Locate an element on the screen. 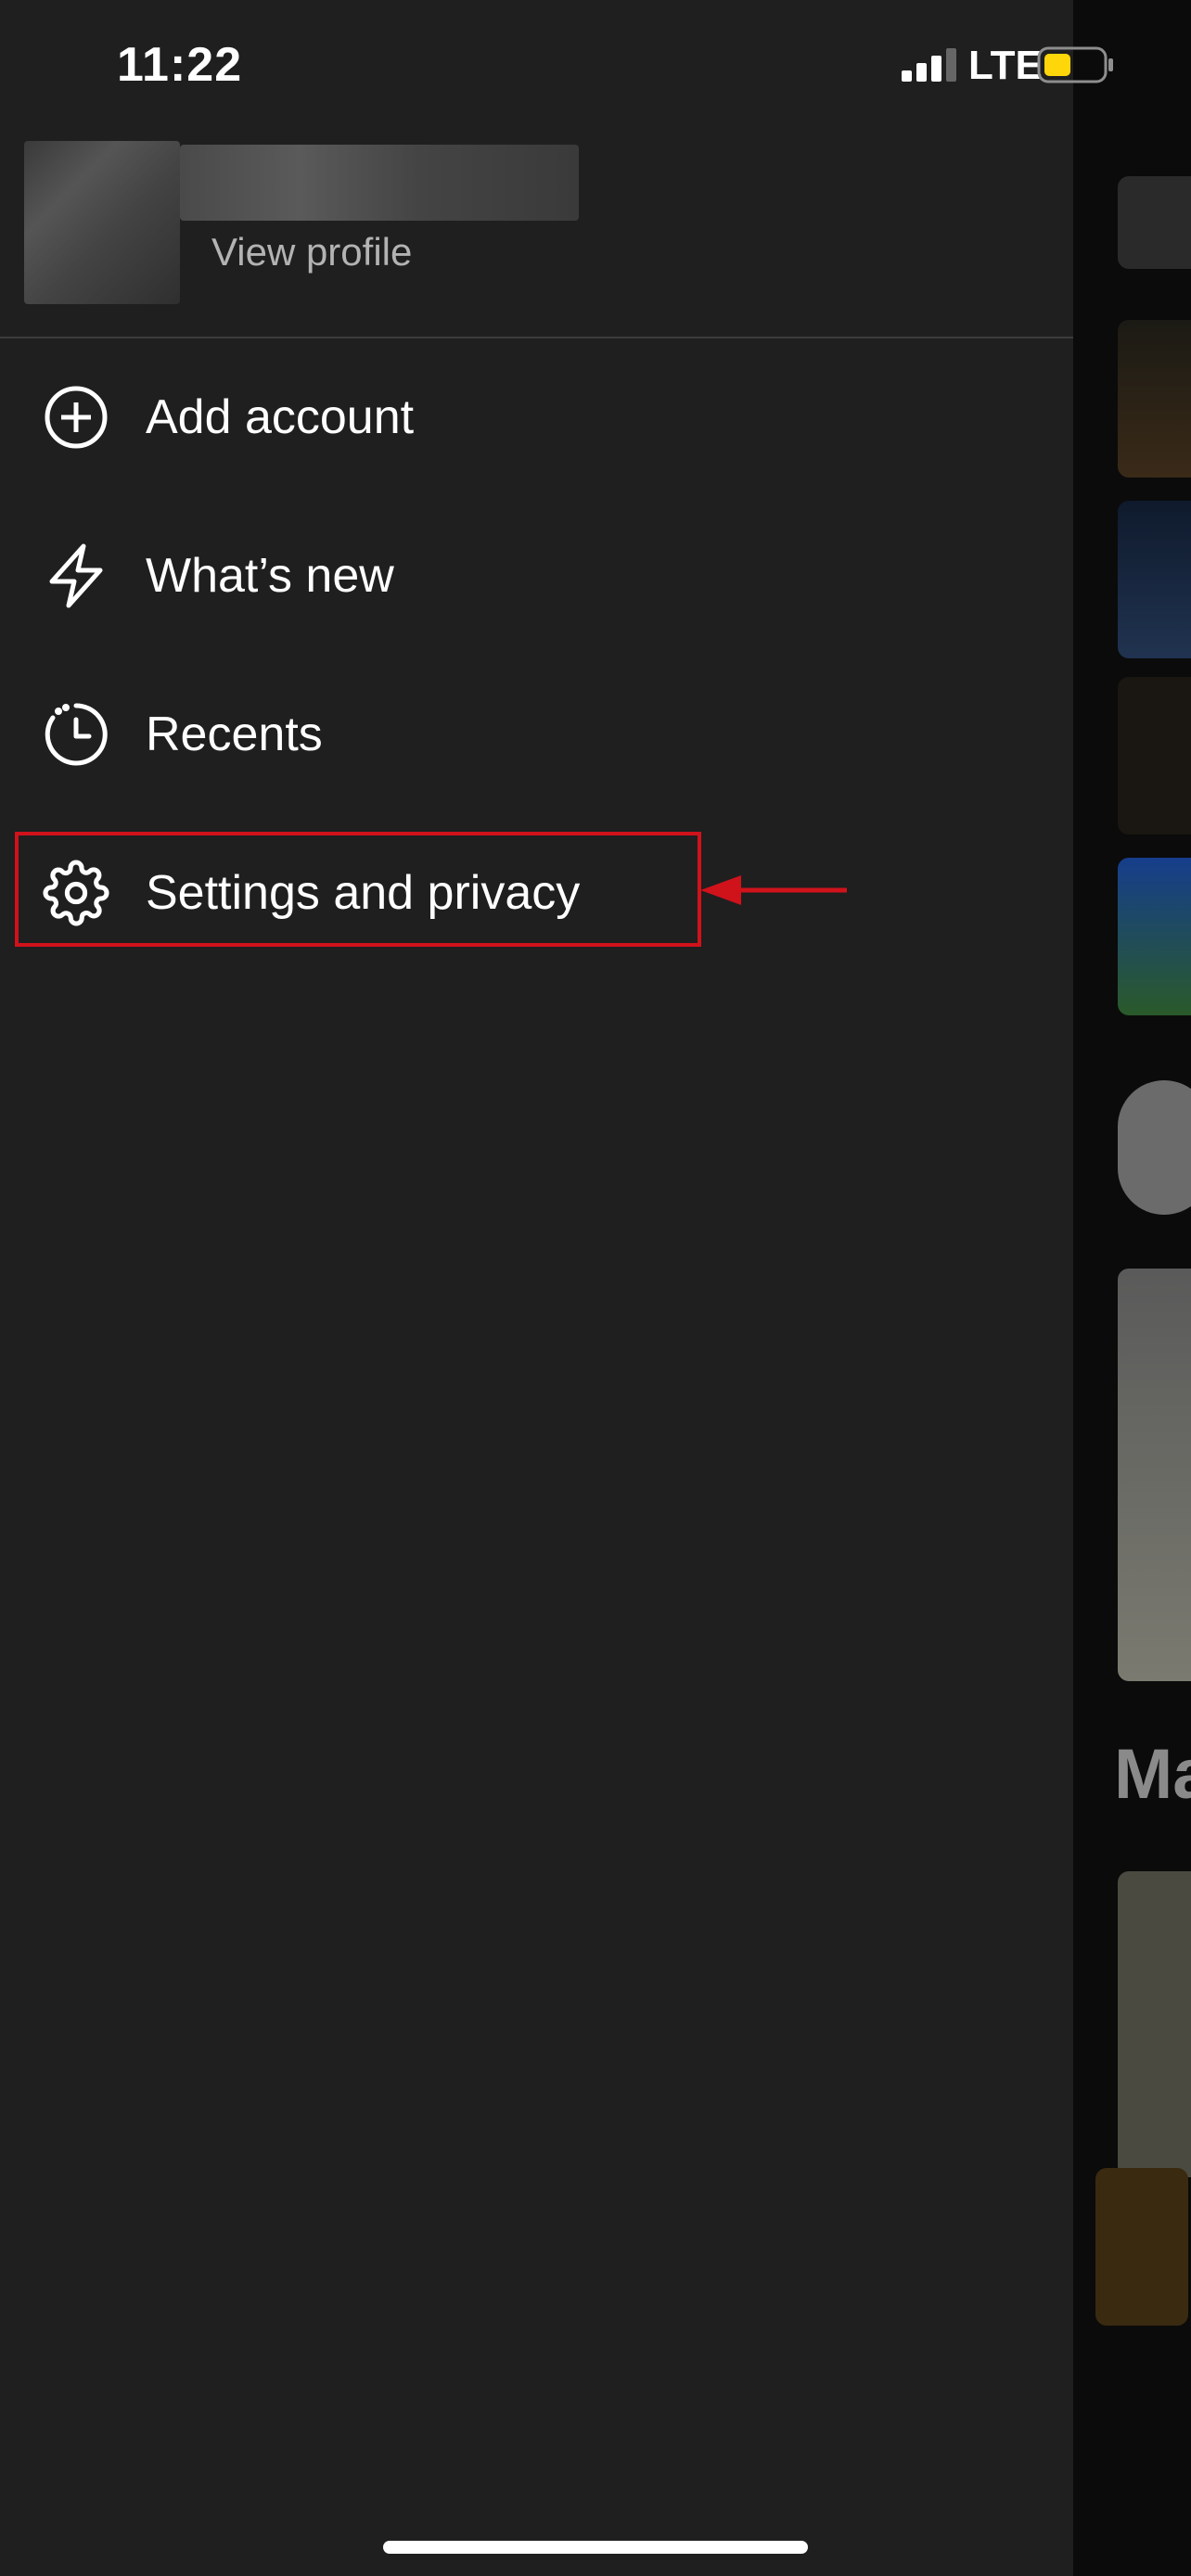 This screenshot has height=2576, width=1191. divider is located at coordinates (536, 338).